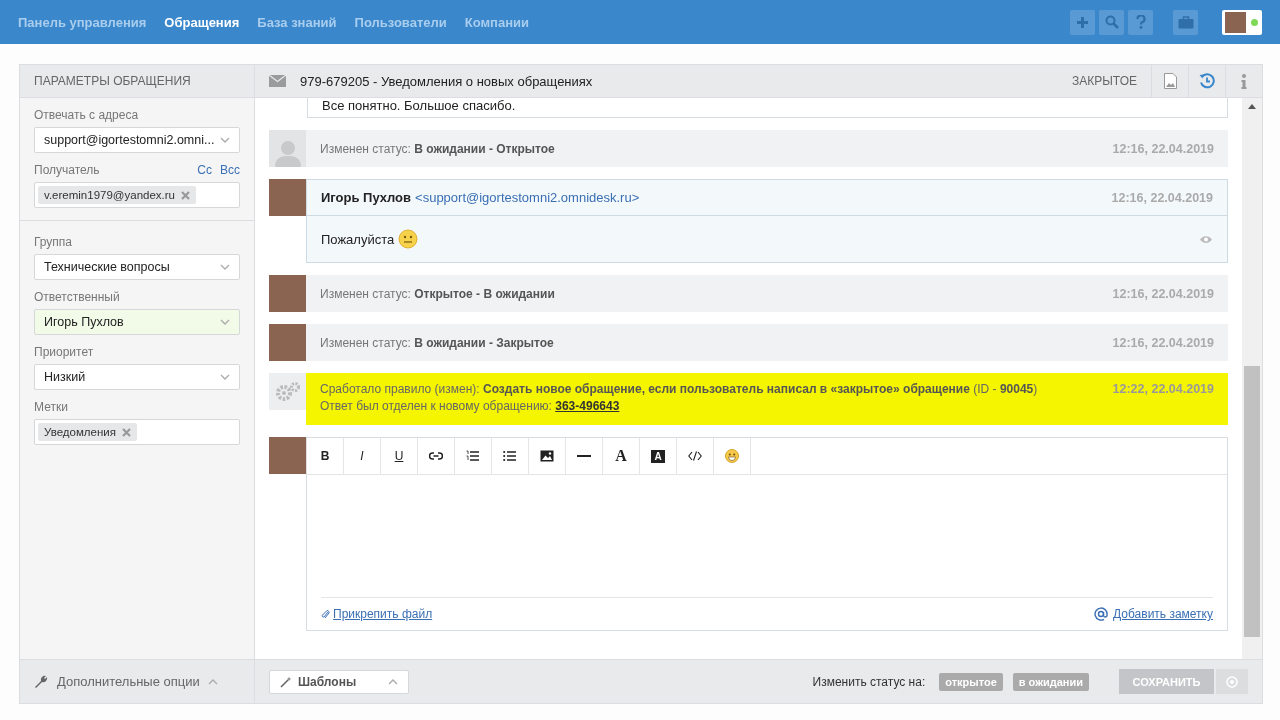 The image size is (1280, 720). I want to click on link-icon, so click(436, 456).